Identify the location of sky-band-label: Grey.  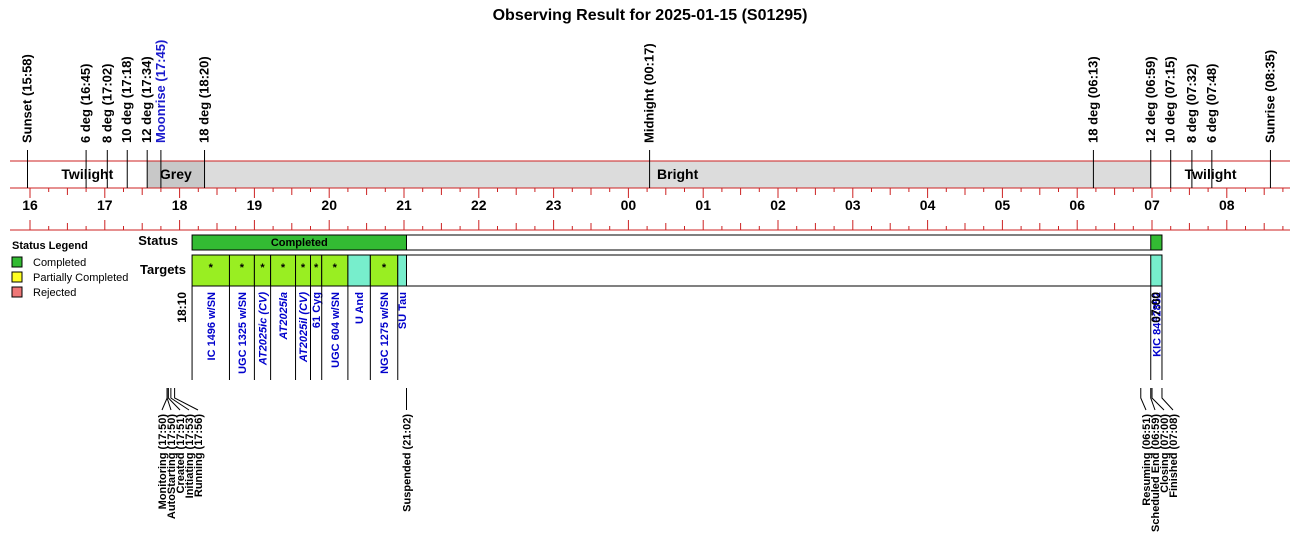
(176, 174).